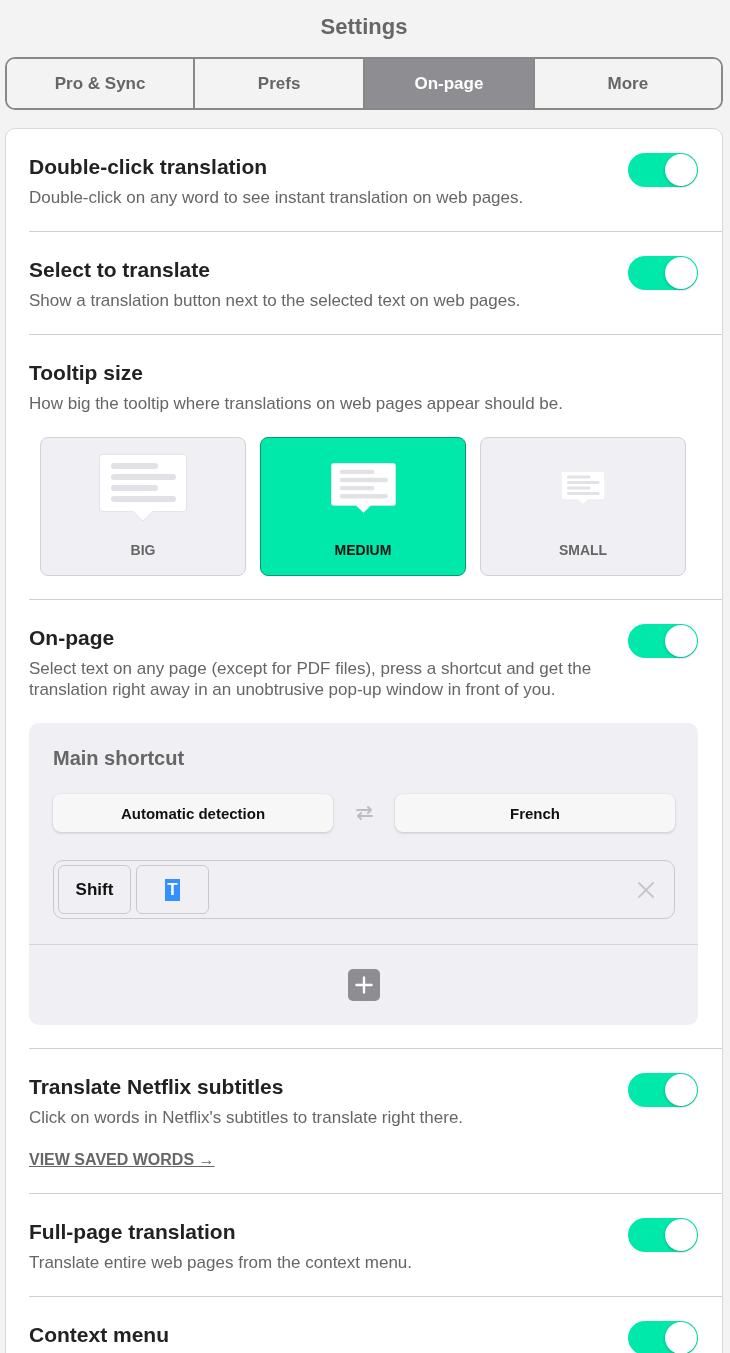  Describe the element at coordinates (275, 300) in the screenshot. I see `setting-description: Show a translation button next to the selected text on web pages.` at that location.